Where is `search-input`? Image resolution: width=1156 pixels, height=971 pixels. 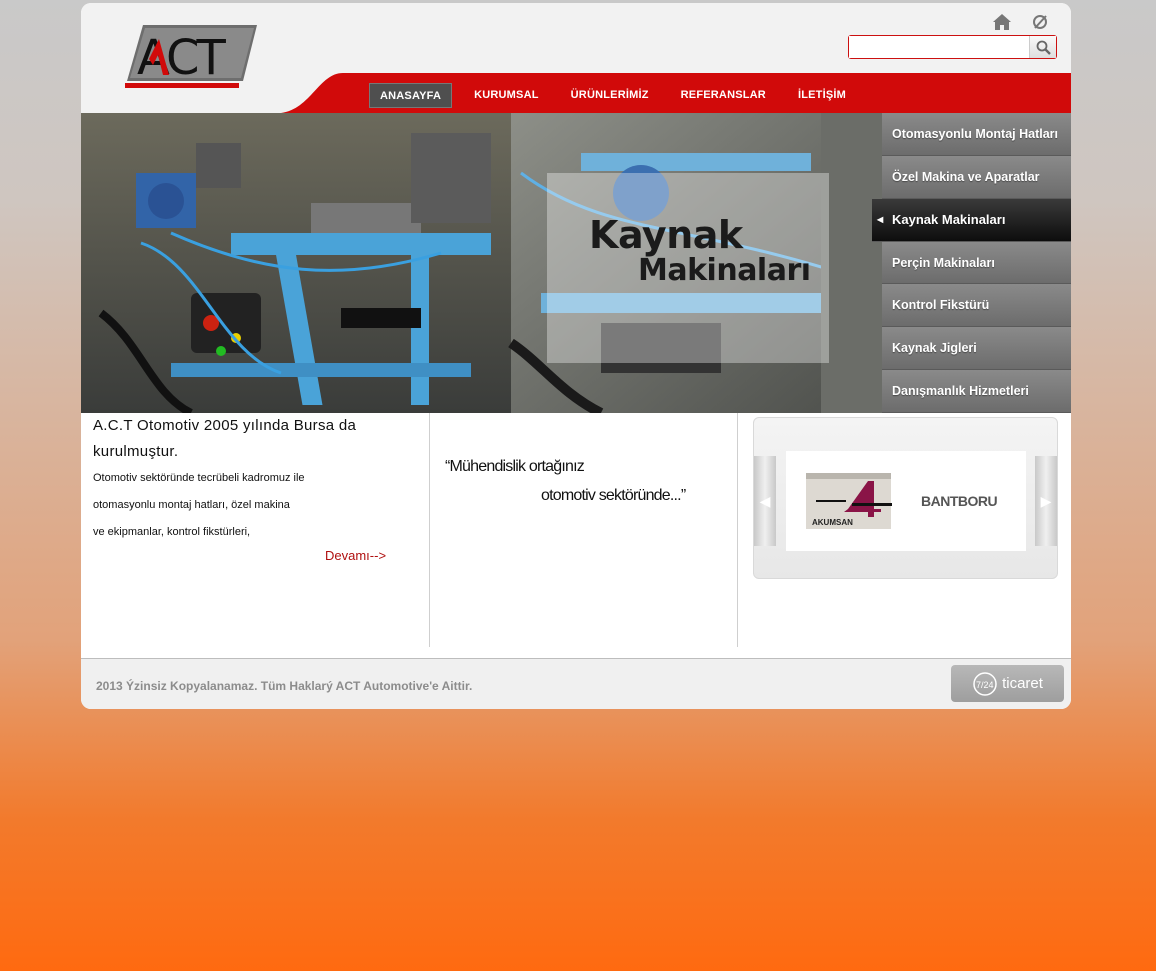 search-input is located at coordinates (939, 47).